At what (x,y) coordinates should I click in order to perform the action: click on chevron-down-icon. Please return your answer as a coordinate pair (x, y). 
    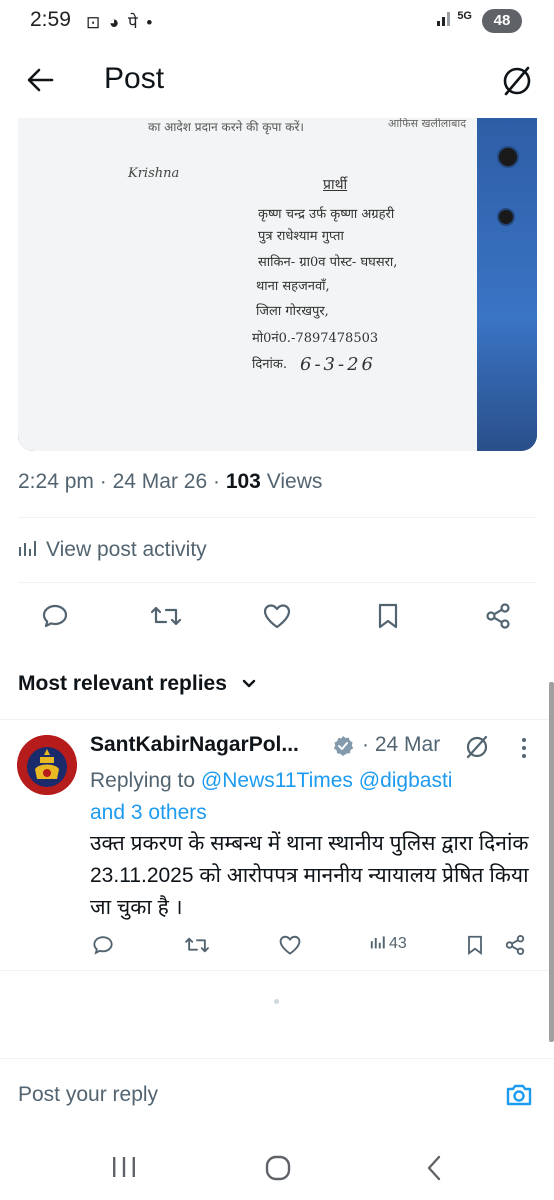
    Looking at the image, I should click on (248, 683).